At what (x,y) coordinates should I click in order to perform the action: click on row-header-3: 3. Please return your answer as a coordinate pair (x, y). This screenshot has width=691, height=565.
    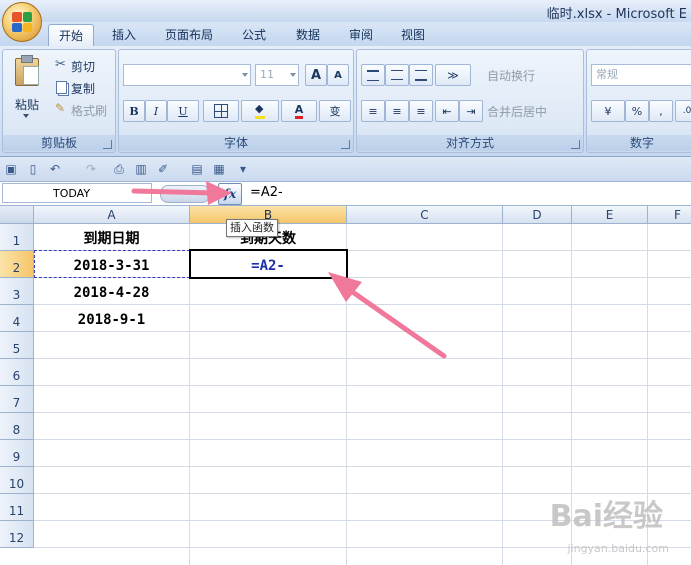
    Looking at the image, I should click on (17, 291).